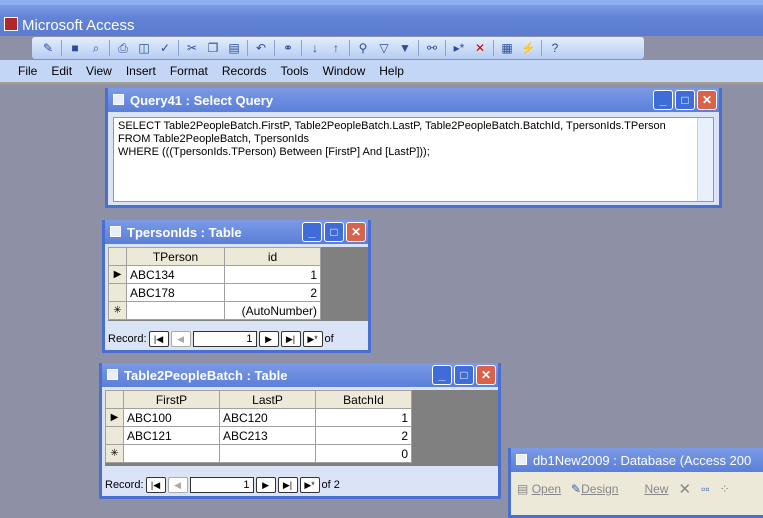 The height and width of the screenshot is (518, 763). Describe the element at coordinates (363, 48) in the screenshot. I see `filter-selection-icon: ⚲` at that location.